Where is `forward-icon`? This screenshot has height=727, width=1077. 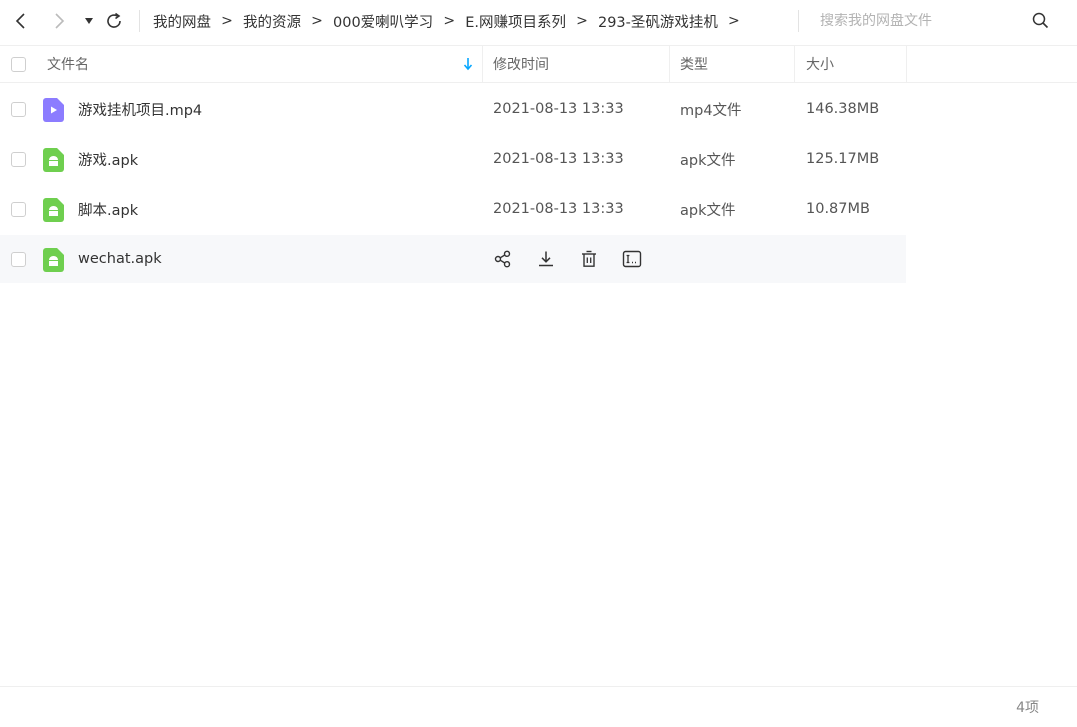 forward-icon is located at coordinates (60, 21).